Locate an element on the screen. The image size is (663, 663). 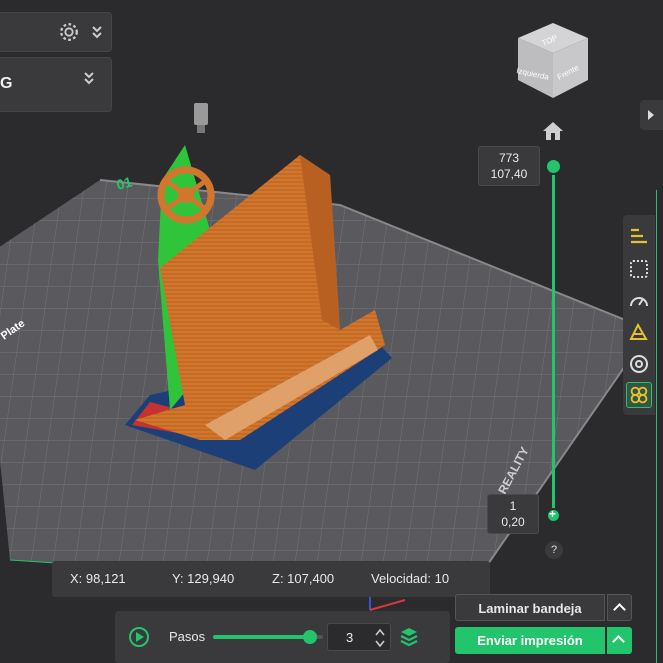
collapse-sidebar-button is located at coordinates (651, 115).